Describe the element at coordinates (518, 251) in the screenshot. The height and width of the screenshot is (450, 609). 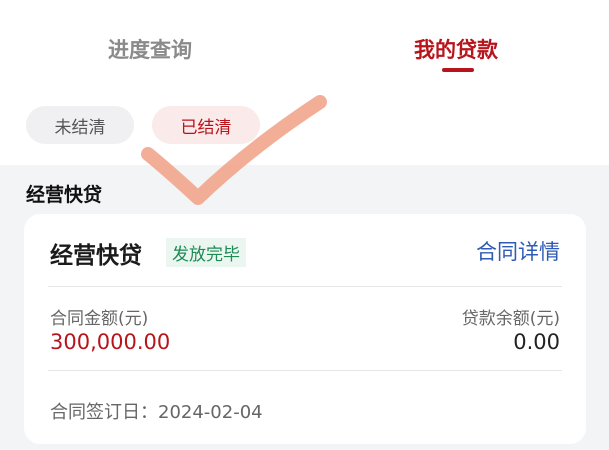
I see `contract-details-link: 合同详情` at that location.